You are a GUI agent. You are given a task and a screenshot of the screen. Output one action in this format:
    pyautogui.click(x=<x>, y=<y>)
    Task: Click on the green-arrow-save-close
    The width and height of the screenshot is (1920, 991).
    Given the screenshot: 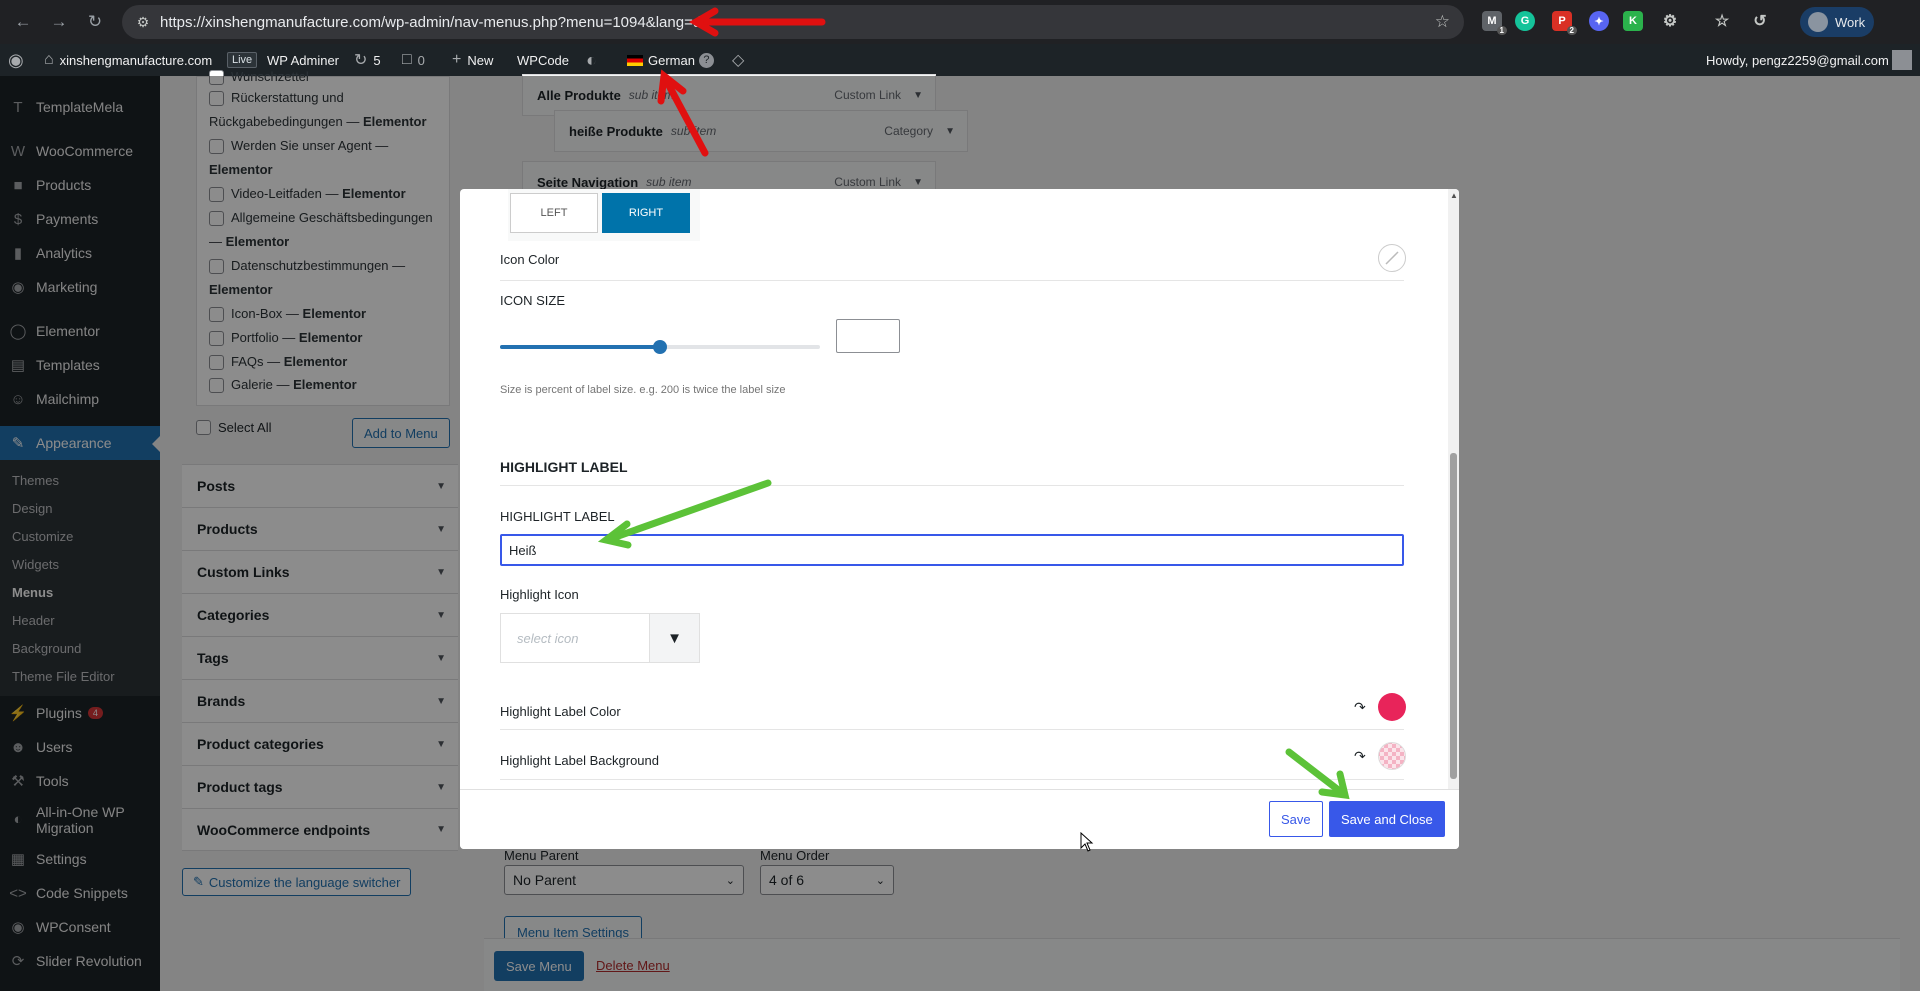 What is the action you would take?
    pyautogui.click(x=1317, y=774)
    